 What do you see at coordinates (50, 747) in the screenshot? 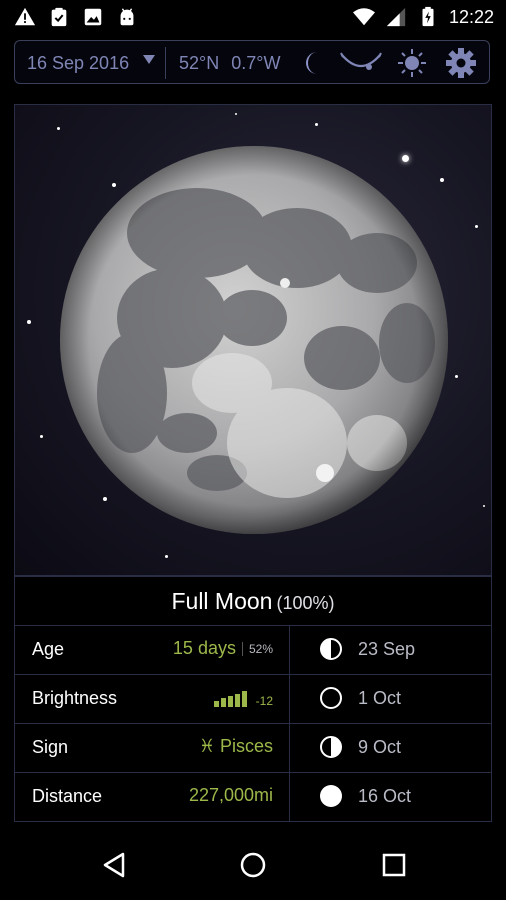
I see `sign-label: Sign` at bounding box center [50, 747].